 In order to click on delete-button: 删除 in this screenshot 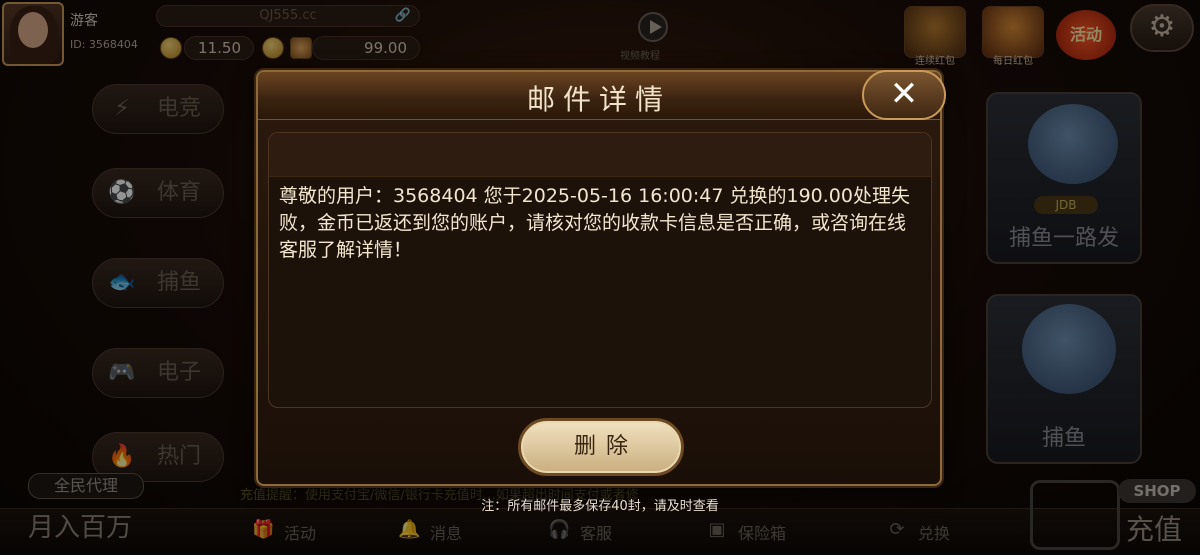, I will do `click(601, 447)`.